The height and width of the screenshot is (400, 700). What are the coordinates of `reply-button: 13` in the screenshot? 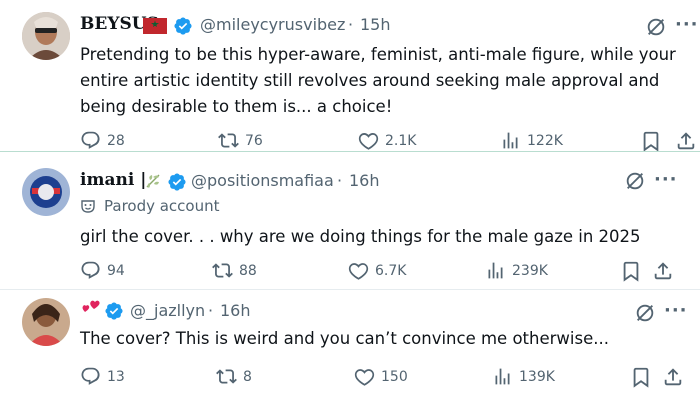 It's located at (102, 376).